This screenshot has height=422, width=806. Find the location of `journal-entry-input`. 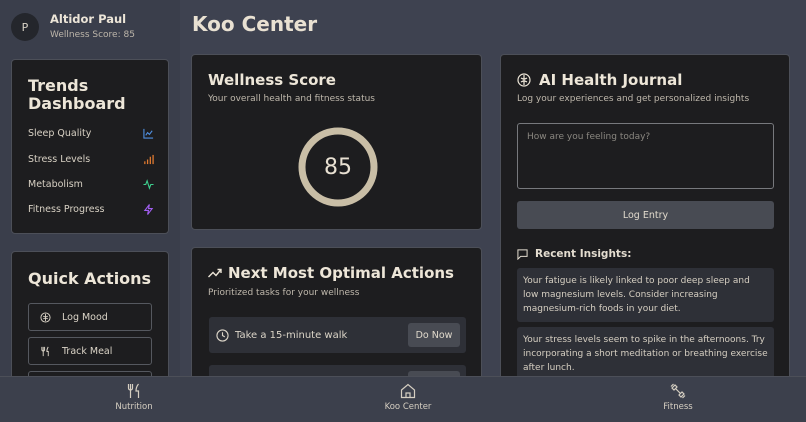

journal-entry-input is located at coordinates (645, 156).